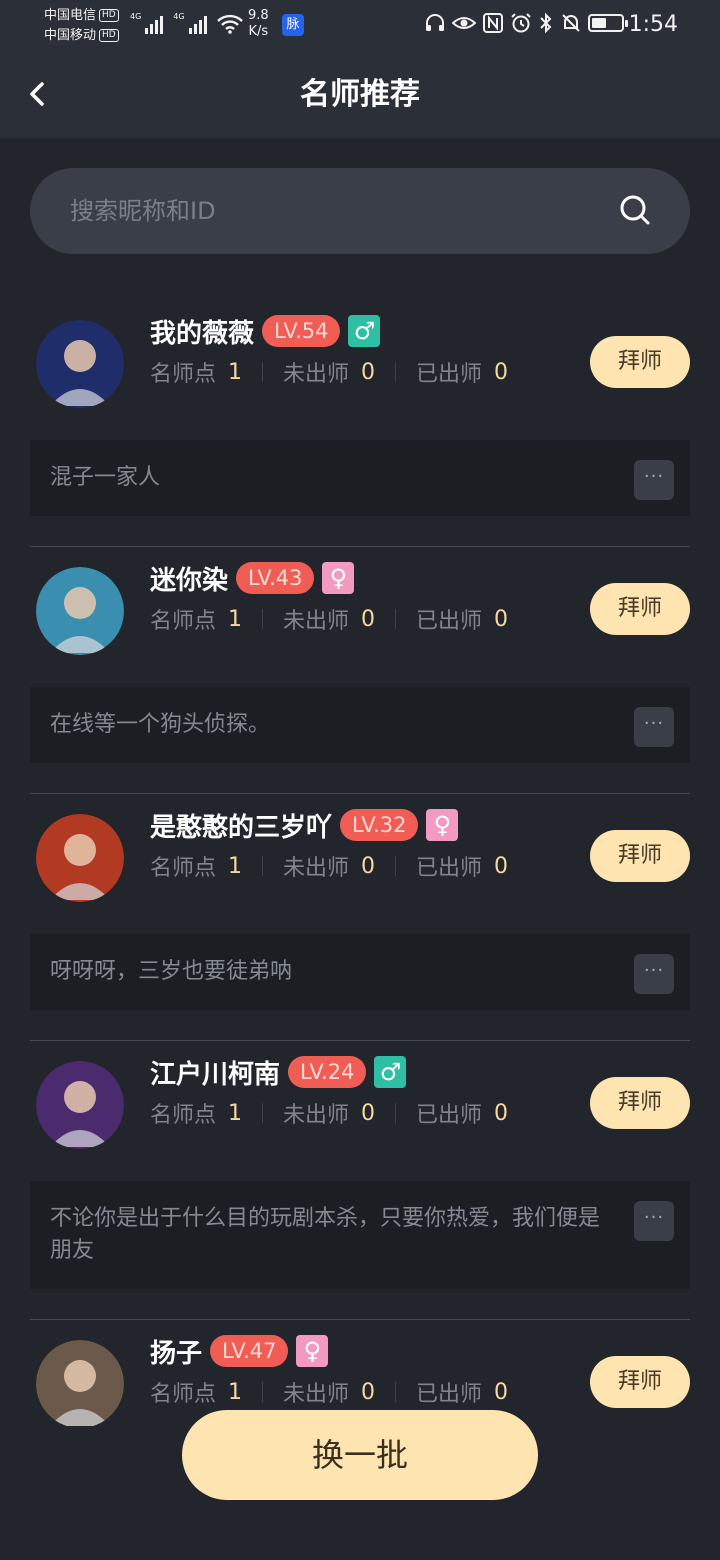 The width and height of the screenshot is (720, 1560). What do you see at coordinates (105, 477) in the screenshot?
I see `description-text: 混子一家人` at bounding box center [105, 477].